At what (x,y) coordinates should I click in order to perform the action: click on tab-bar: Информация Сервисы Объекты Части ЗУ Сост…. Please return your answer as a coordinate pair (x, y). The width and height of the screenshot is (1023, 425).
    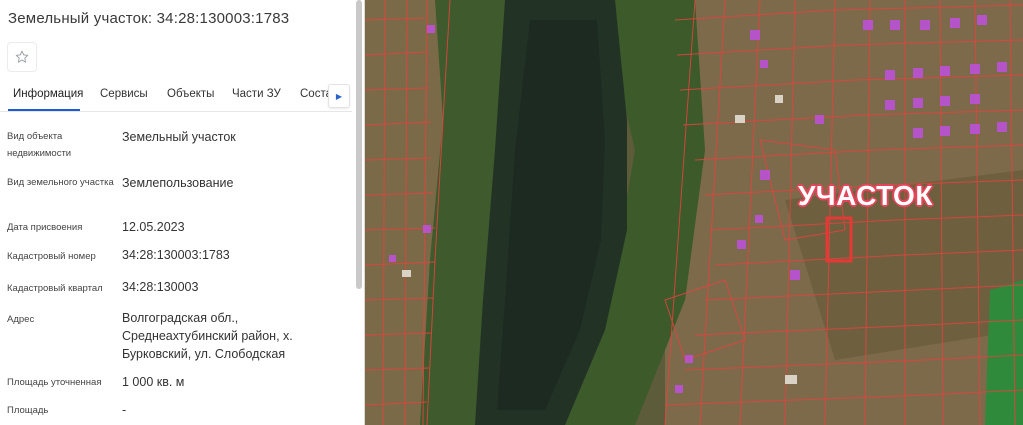
    Looking at the image, I should click on (176, 96).